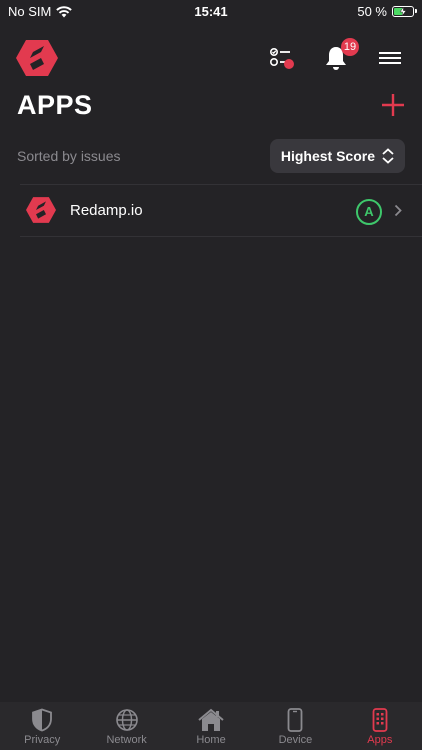  Describe the element at coordinates (37, 60) in the screenshot. I see `redamp-logo-icon` at that location.